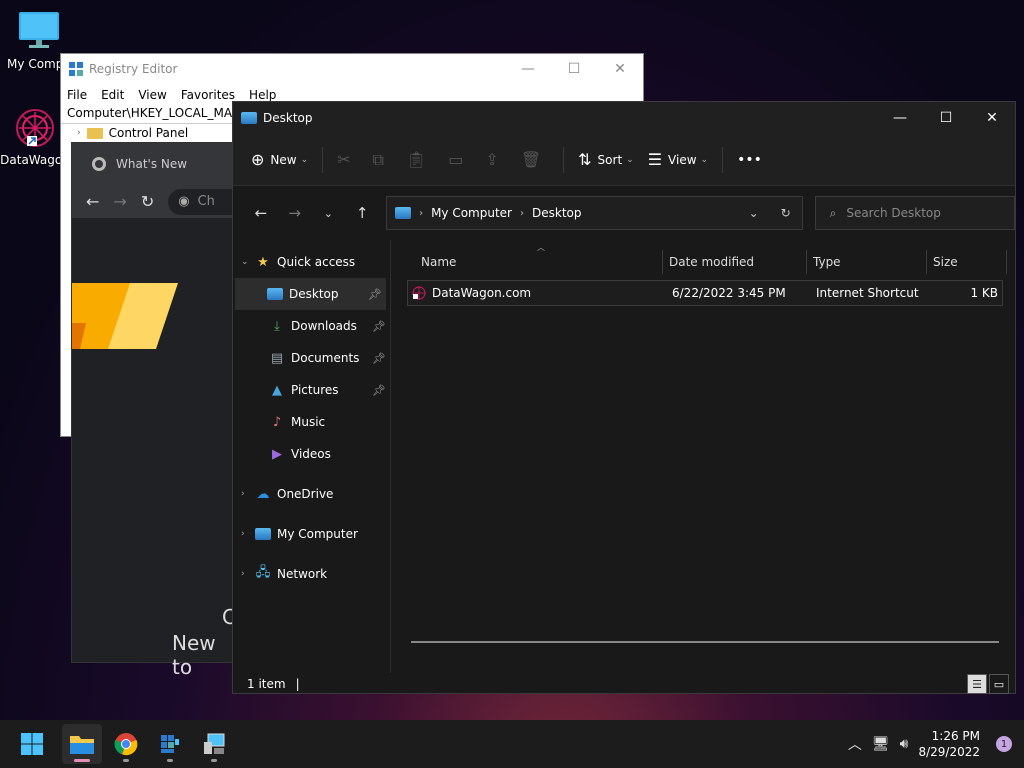  Describe the element at coordinates (151, 164) in the screenshot. I see `tab-whats-new: What's New` at that location.